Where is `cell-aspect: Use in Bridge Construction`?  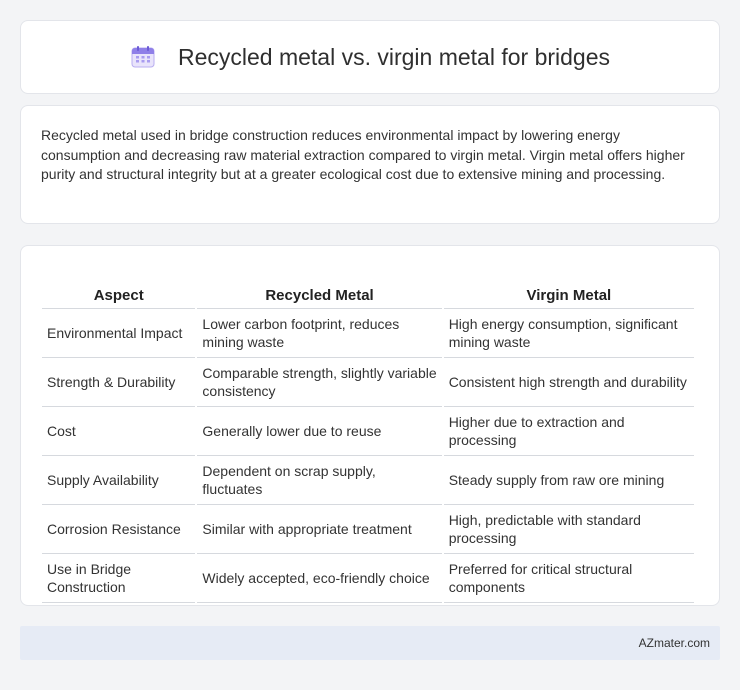 cell-aspect: Use in Bridge Construction is located at coordinates (119, 578).